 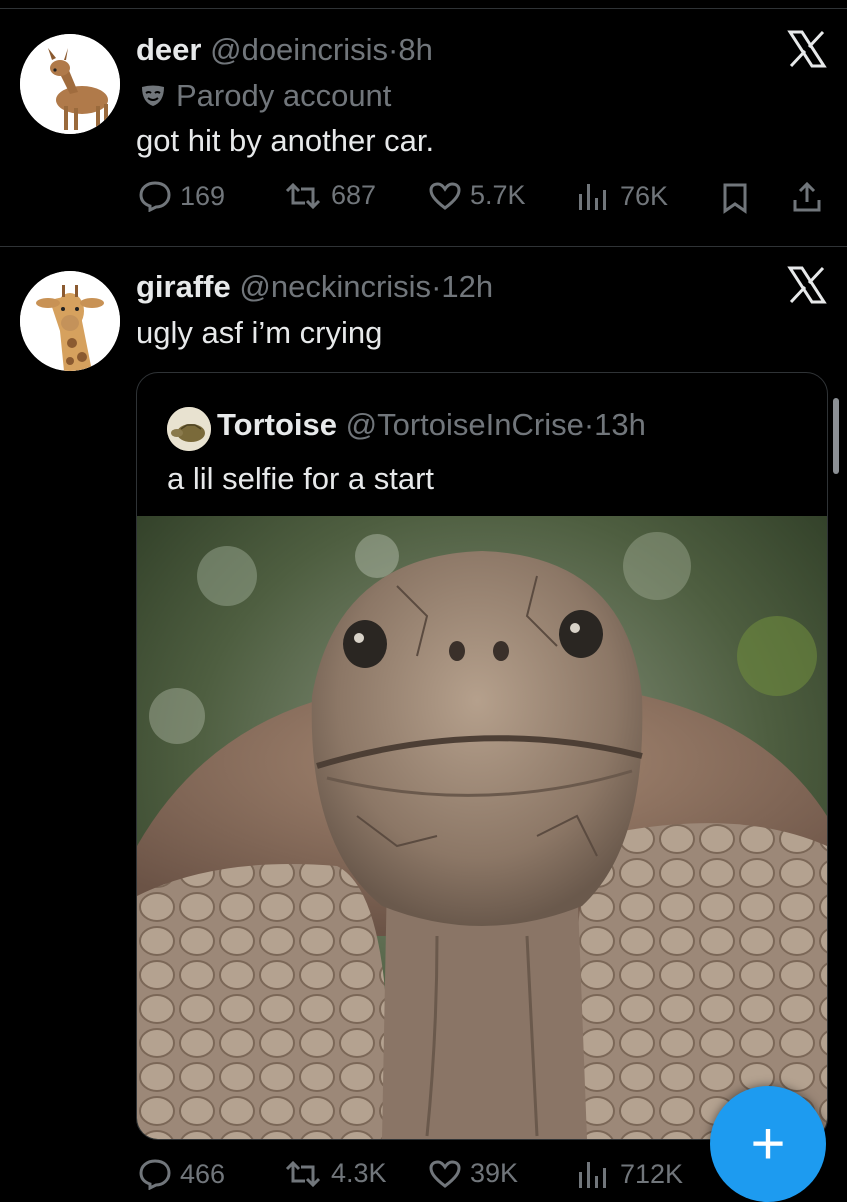 What do you see at coordinates (203, 1173) in the screenshot?
I see `reply-count: 466` at bounding box center [203, 1173].